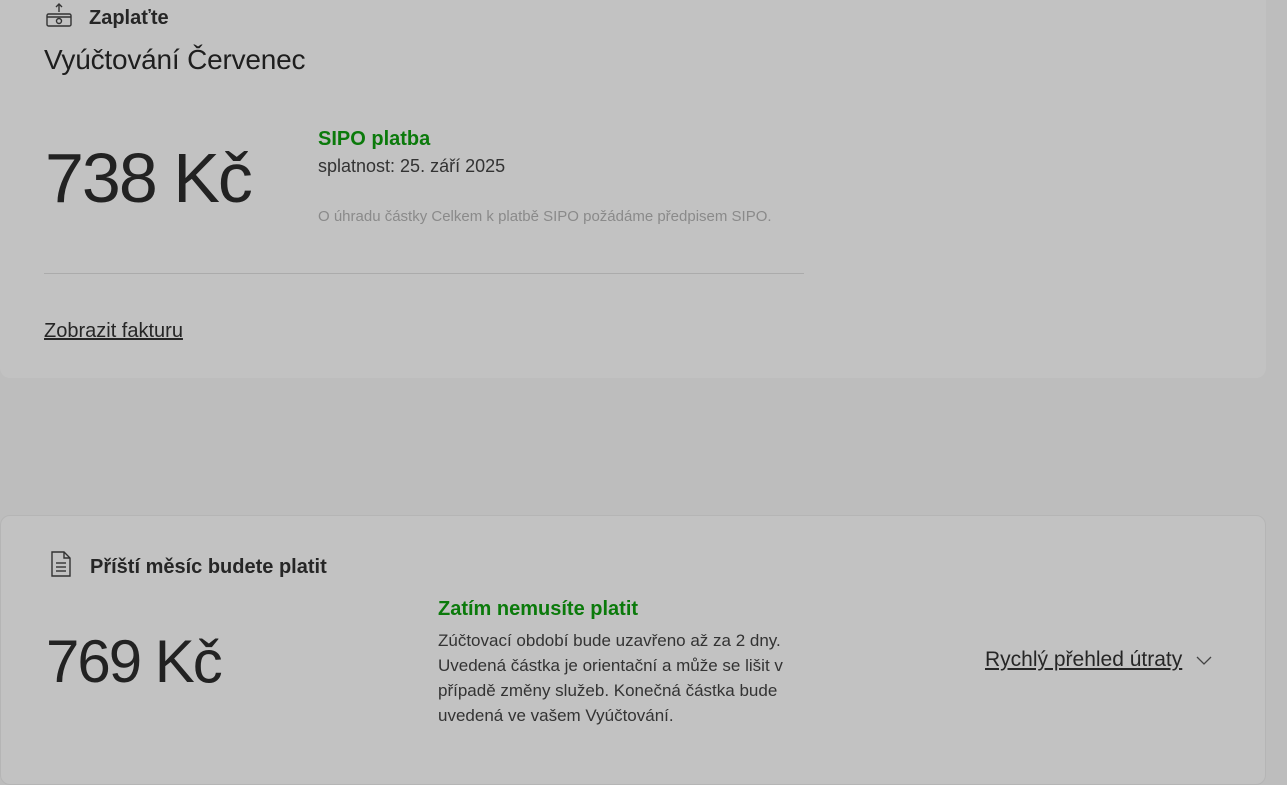  What do you see at coordinates (374, 139) in the screenshot?
I see `payment-status: SIPO platba` at bounding box center [374, 139].